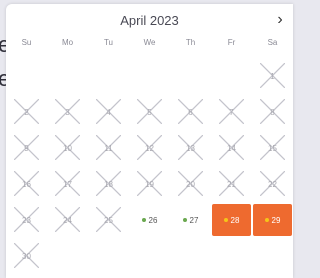 The height and width of the screenshot is (278, 320). I want to click on day-number: 10, so click(67, 148).